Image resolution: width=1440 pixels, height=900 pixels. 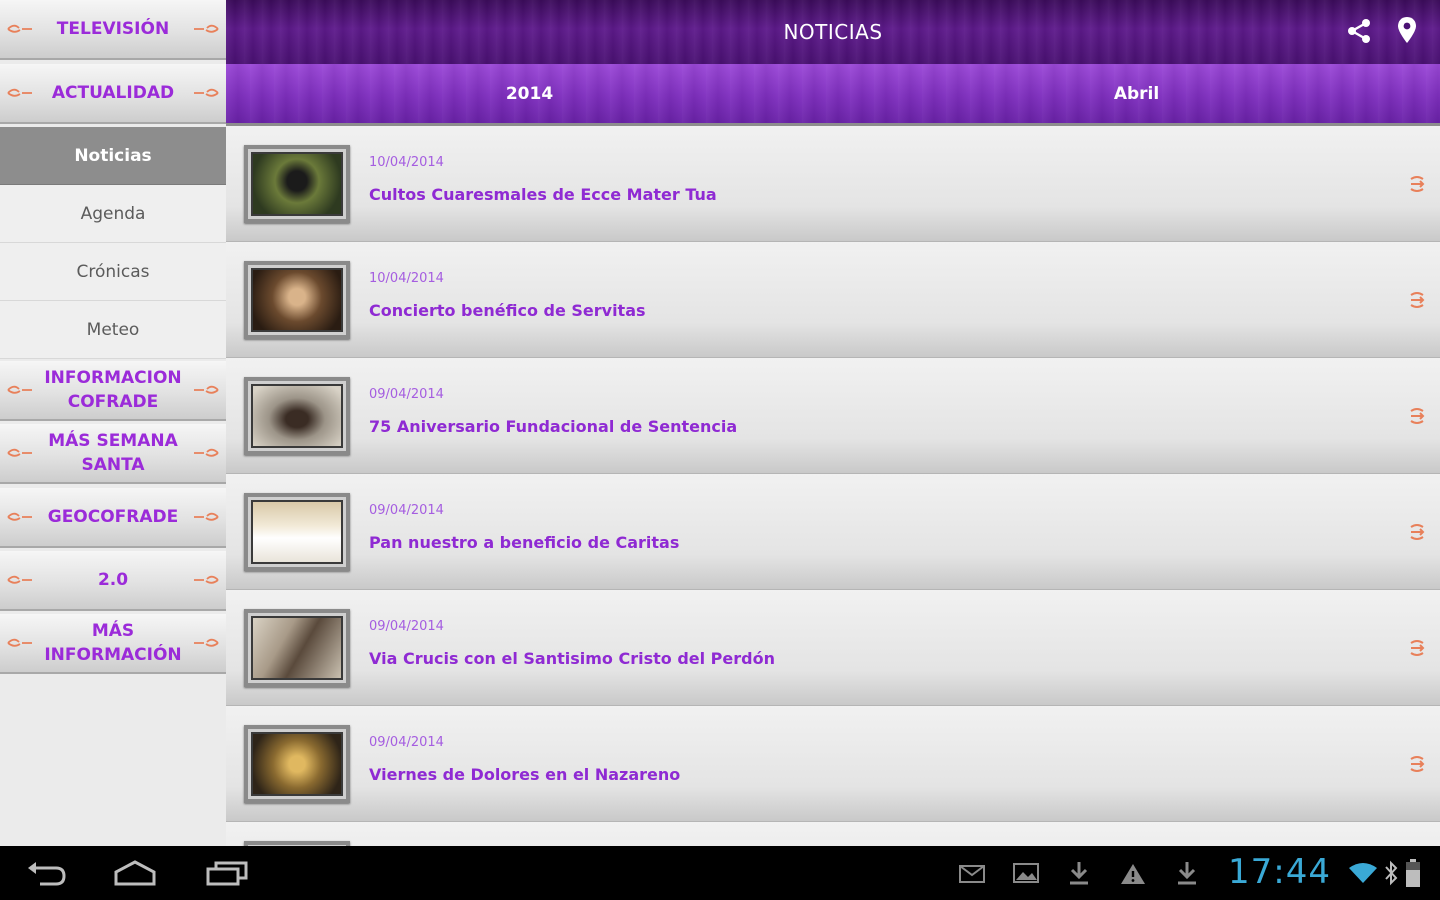 I want to click on menu-section-mas-semana-santa: MÁS SEMANA SANTA, so click(x=113, y=454).